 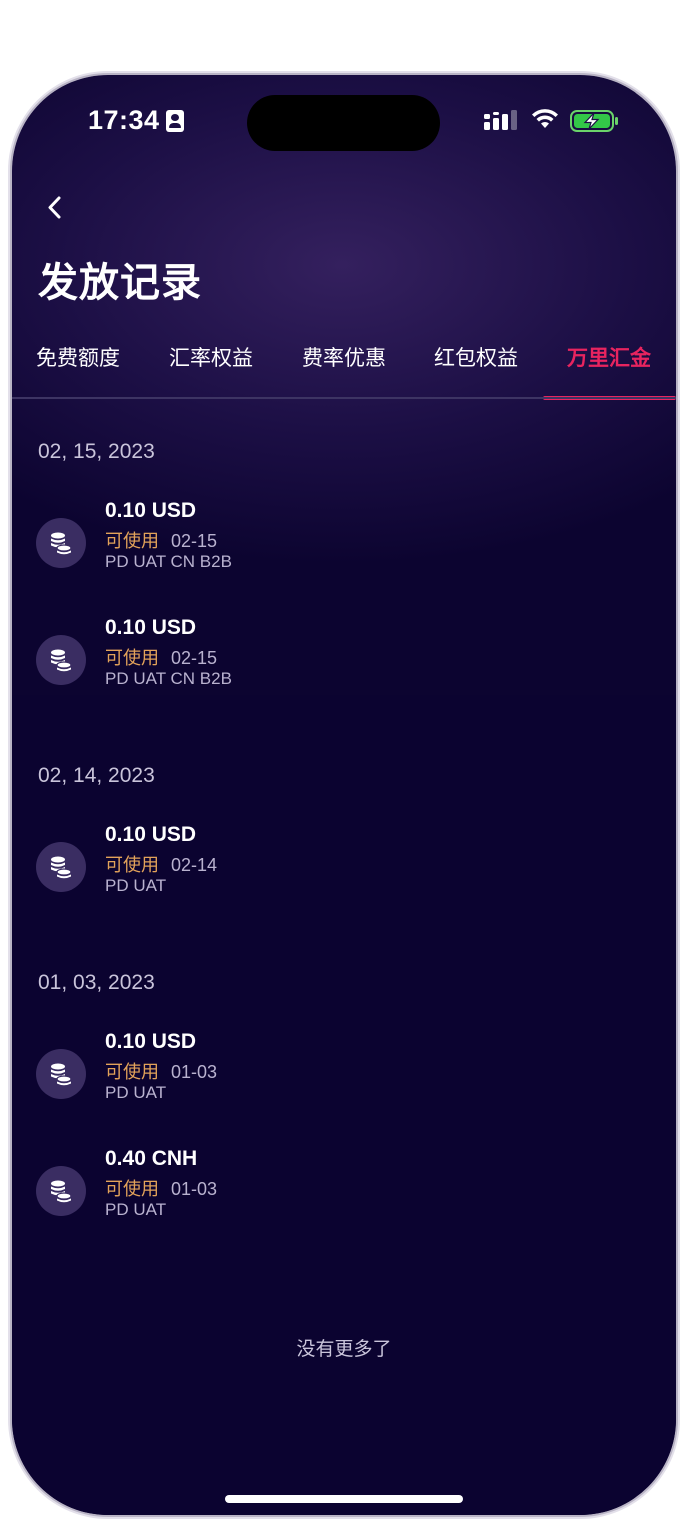 I want to click on tab-red-packet-benefits: 红包权益, so click(x=476, y=357).